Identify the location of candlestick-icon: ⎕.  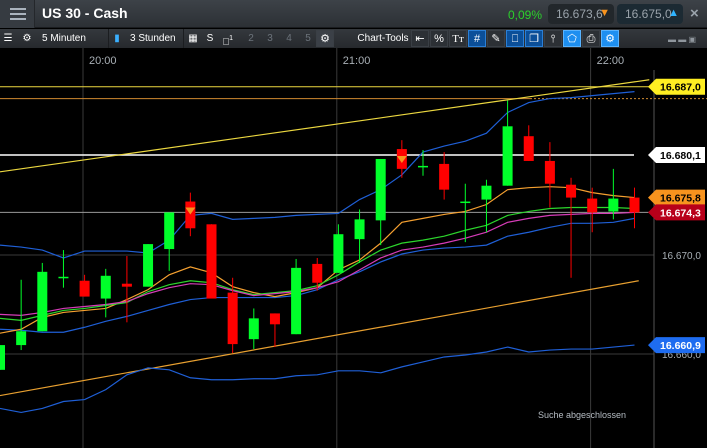
(515, 38).